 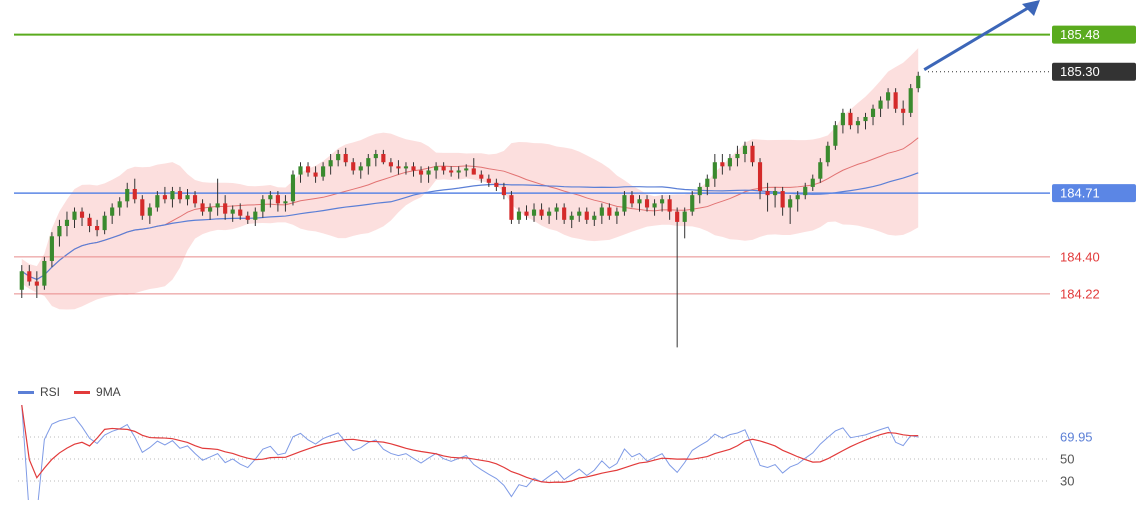 I want to click on trend-arrow-head, so click(x=1031, y=8).